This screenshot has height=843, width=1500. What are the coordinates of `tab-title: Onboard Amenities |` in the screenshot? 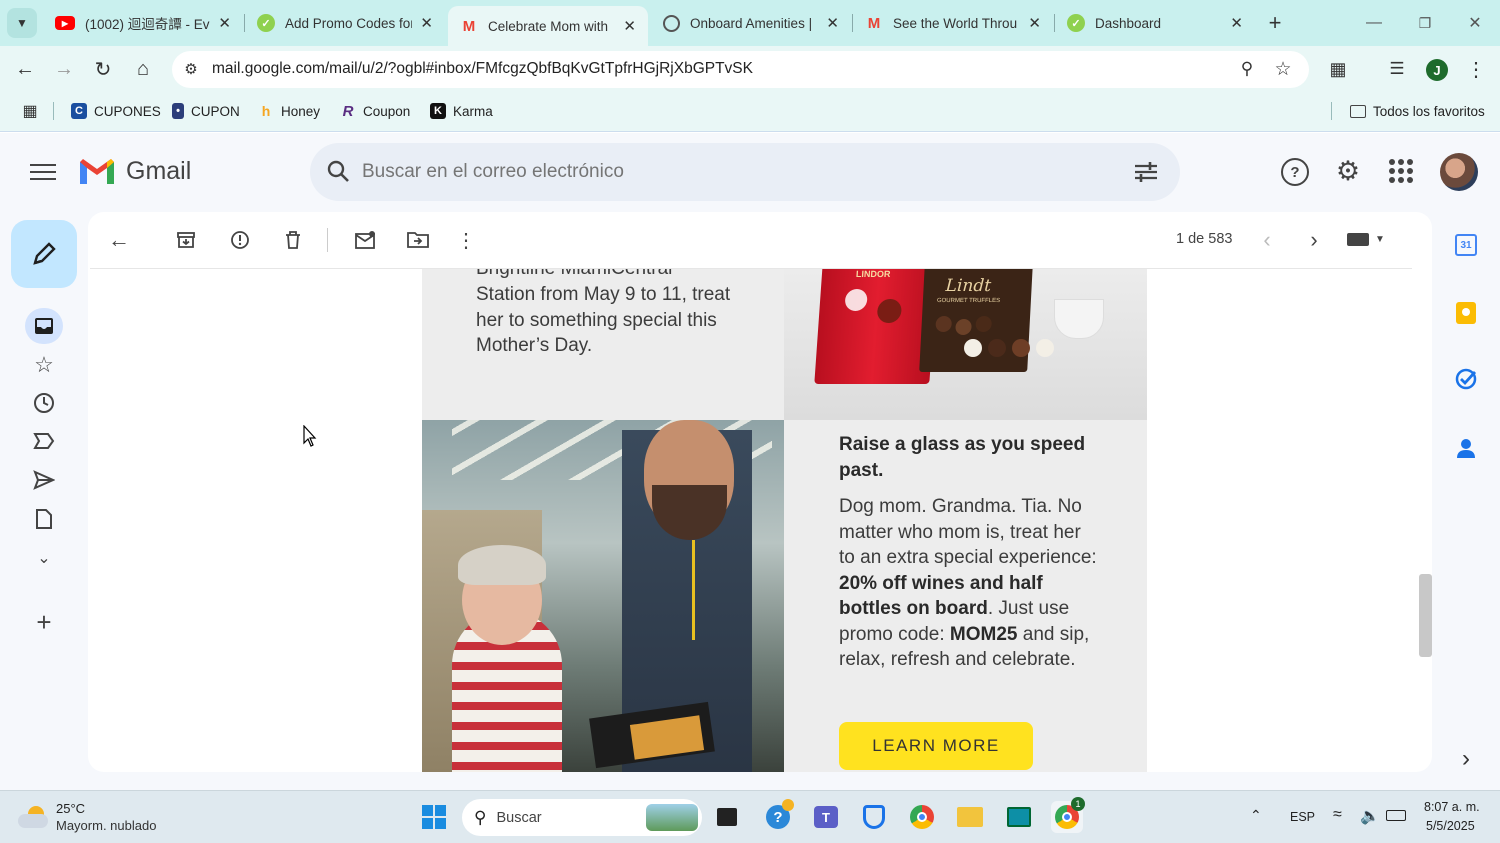 It's located at (751, 23).